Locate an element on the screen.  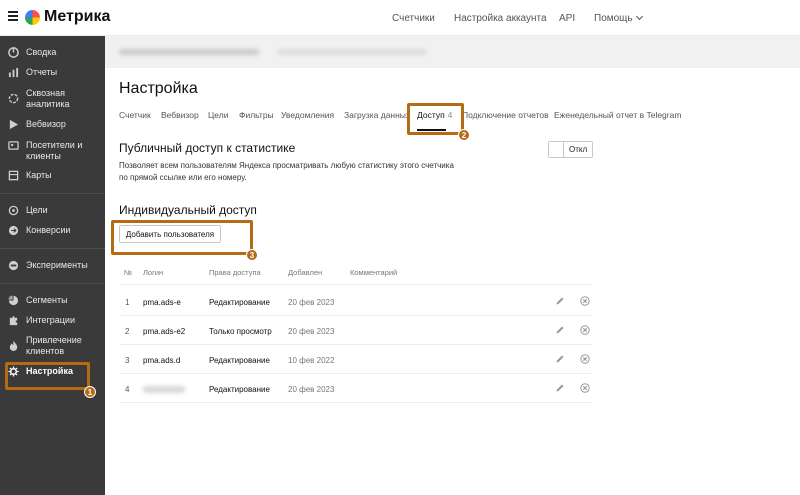
row-login: pma.ads.d is located at coordinates (162, 360).